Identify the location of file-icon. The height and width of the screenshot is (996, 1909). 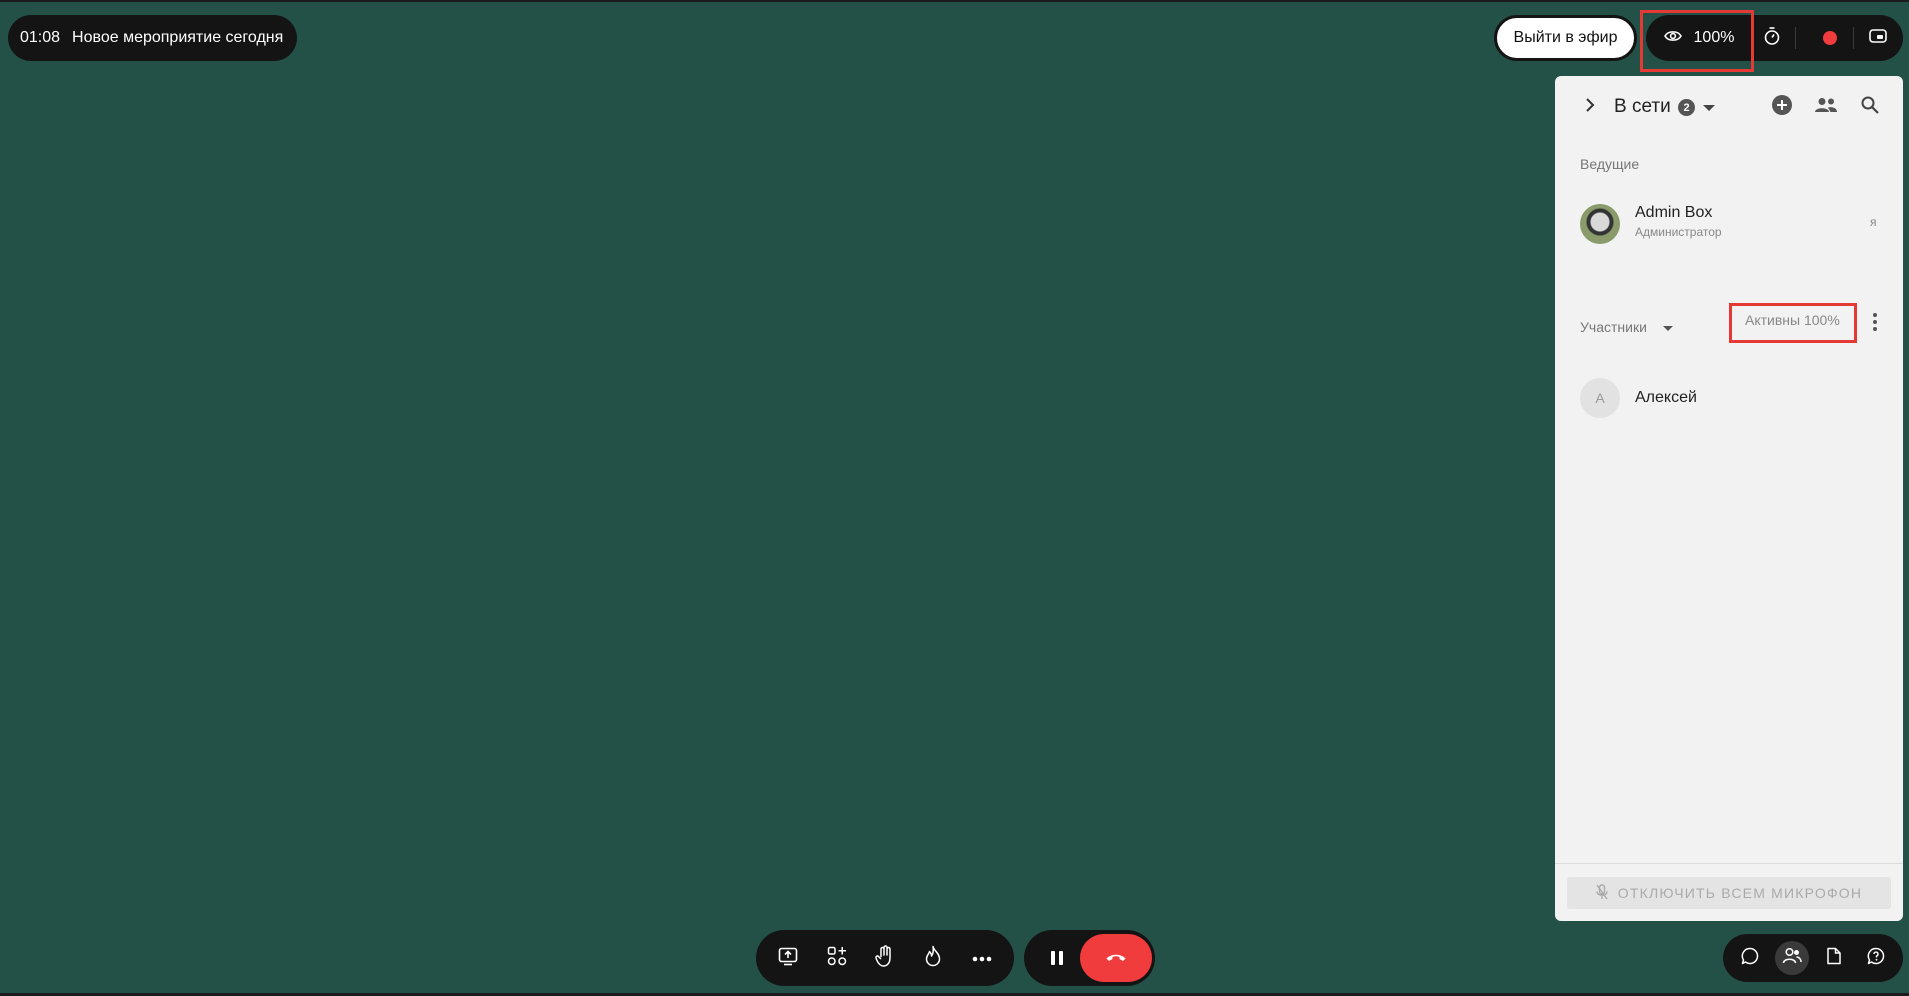
(1834, 958).